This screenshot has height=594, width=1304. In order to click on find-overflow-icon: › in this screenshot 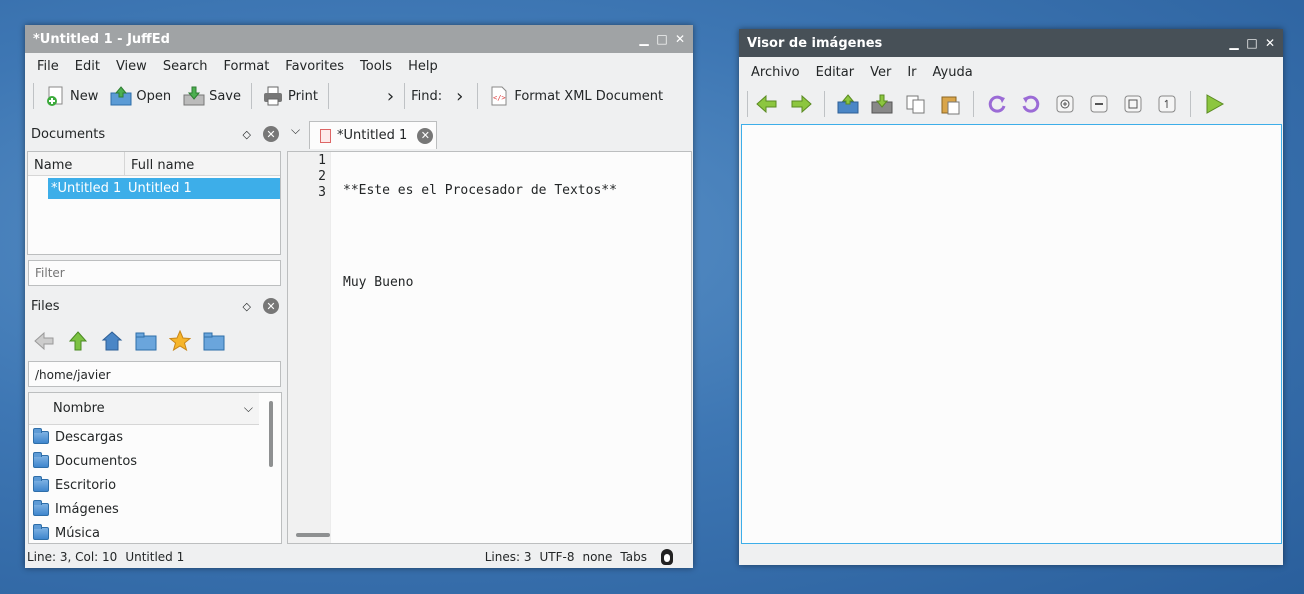, I will do `click(459, 96)`.